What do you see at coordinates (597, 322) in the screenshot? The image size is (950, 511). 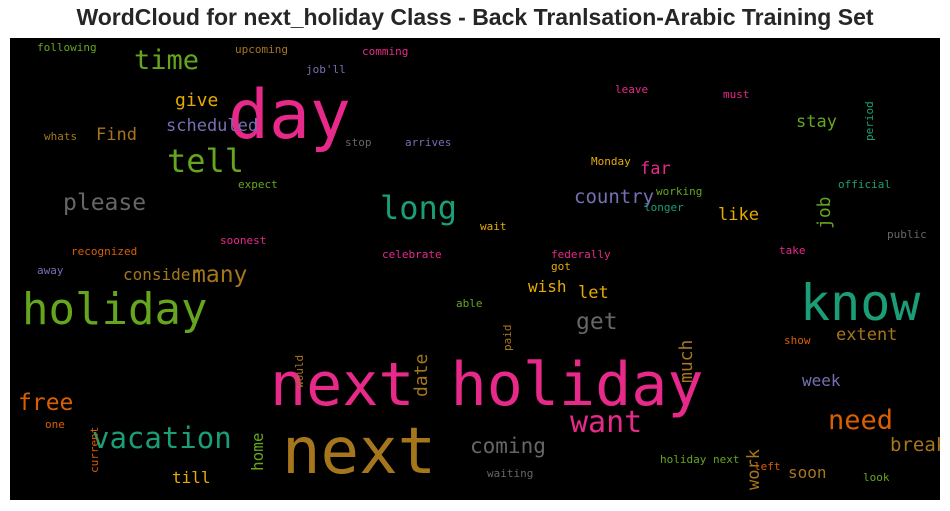 I see `word-get: get` at bounding box center [597, 322].